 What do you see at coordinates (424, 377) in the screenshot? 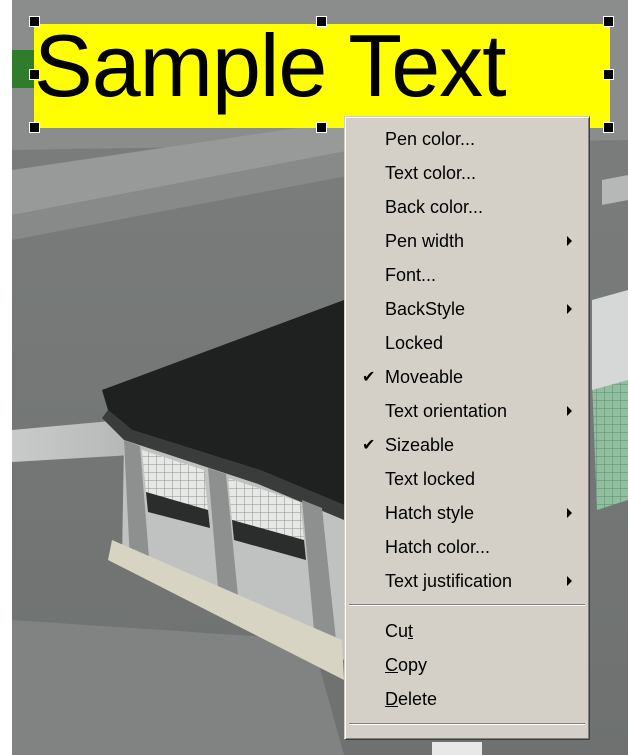
I see `menu-item-label: Moveable` at bounding box center [424, 377].